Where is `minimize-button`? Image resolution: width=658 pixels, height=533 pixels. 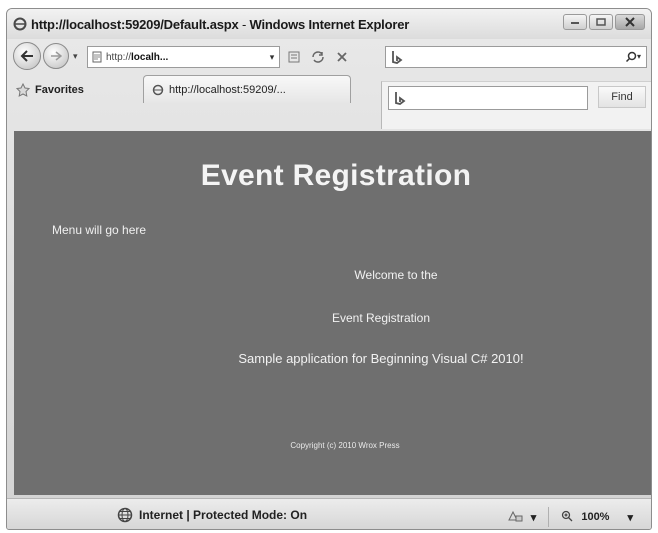
minimize-button is located at coordinates (575, 22).